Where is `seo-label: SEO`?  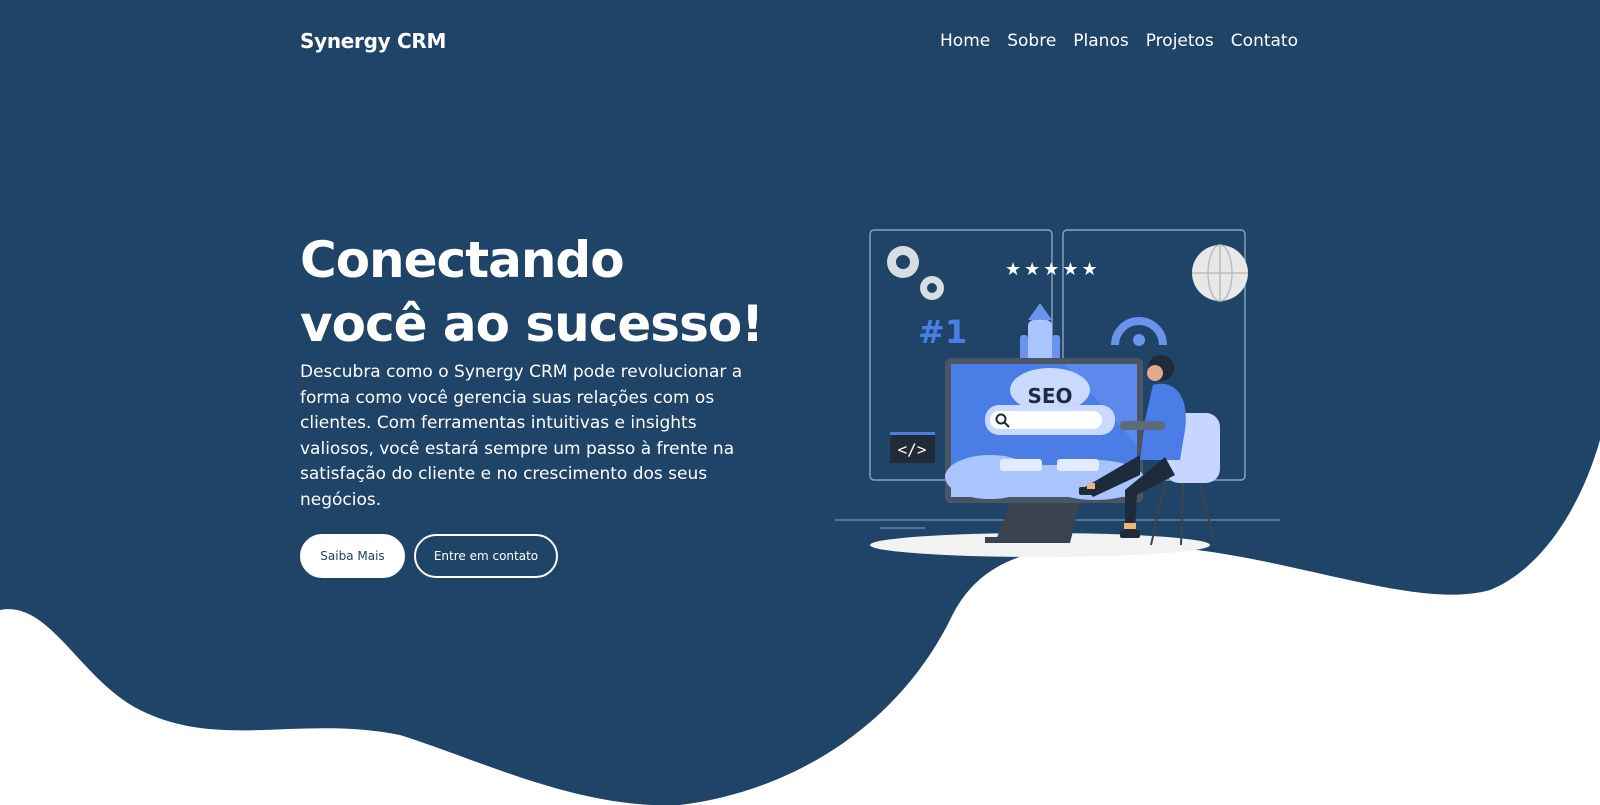 seo-label: SEO is located at coordinates (1049, 396).